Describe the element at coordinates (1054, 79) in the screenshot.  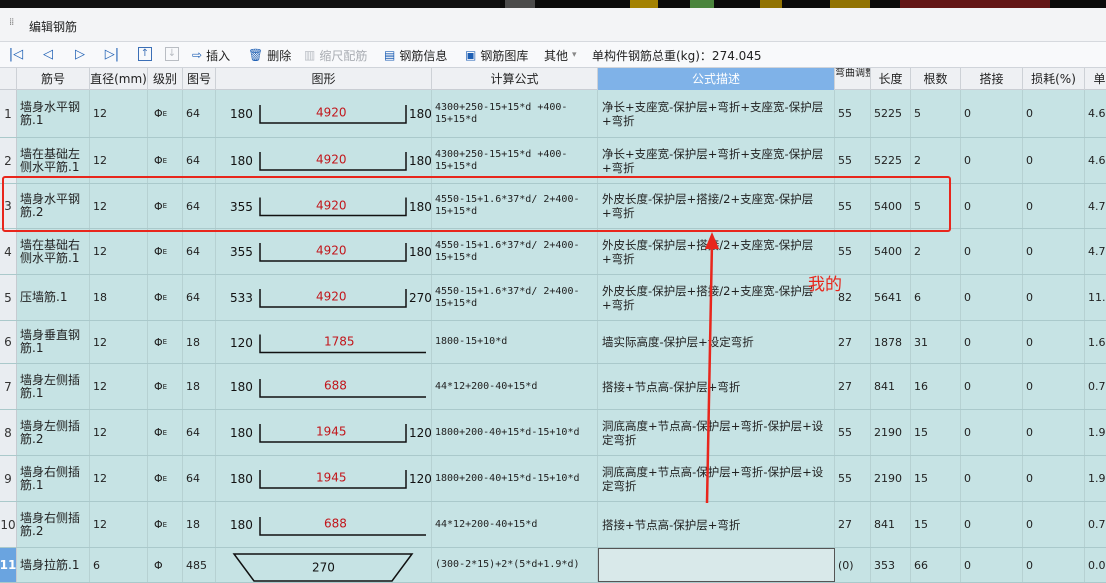
I see `header-loss: 损耗(%)` at that location.